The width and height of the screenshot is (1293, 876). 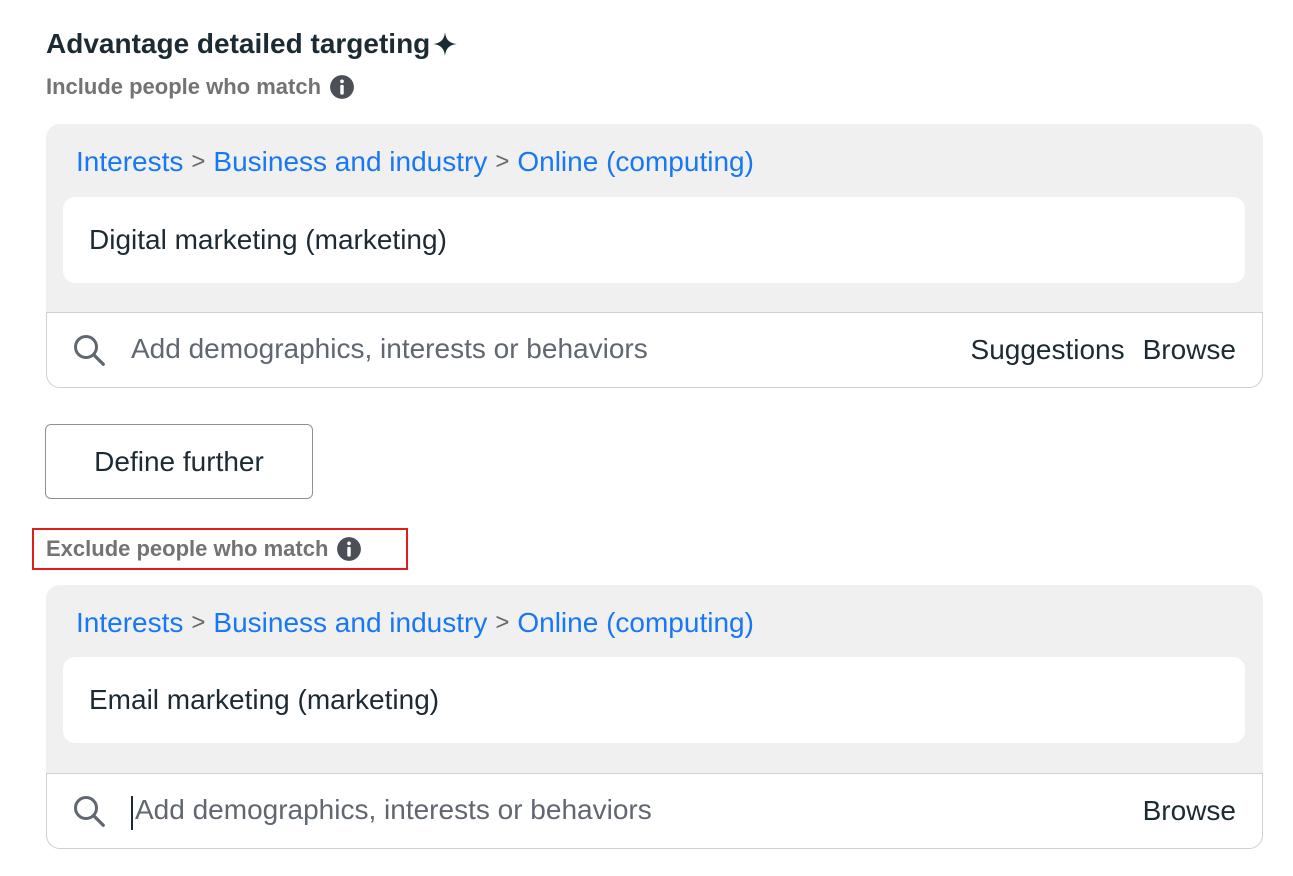 I want to click on exclude-selected-item-label: Email marketing (marketing), so click(x=264, y=699).